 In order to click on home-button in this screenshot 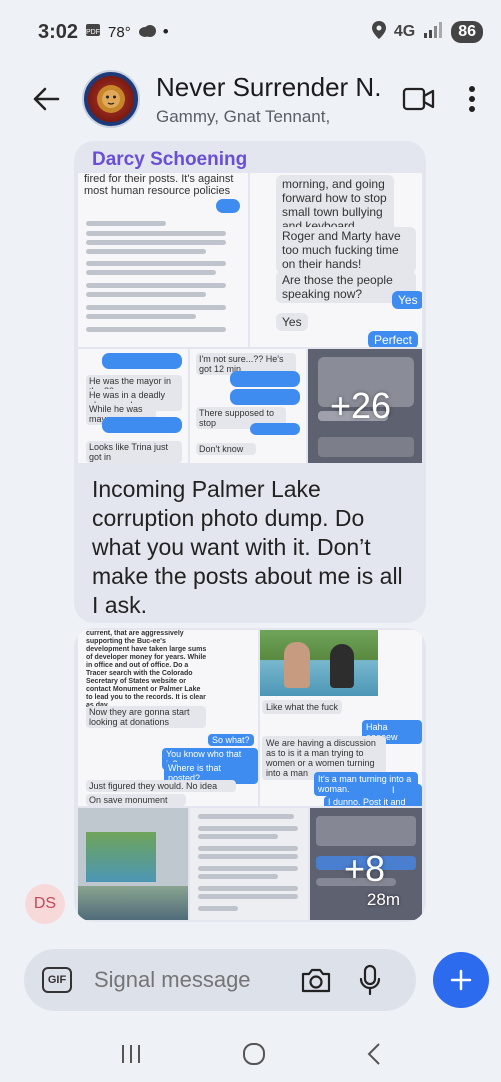, I will do `click(254, 1056)`.